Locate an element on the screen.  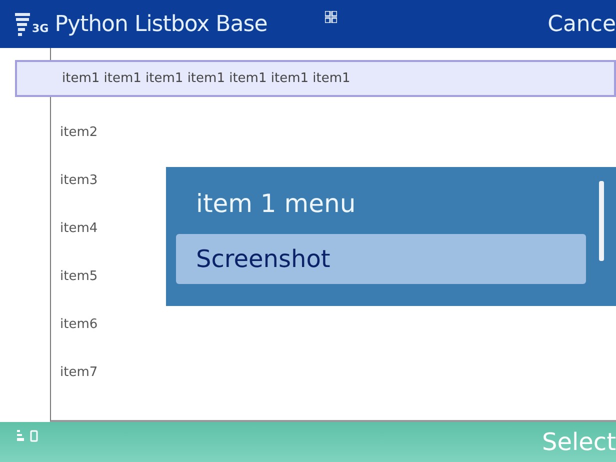
cancel-softkey: Cance is located at coordinates (582, 24).